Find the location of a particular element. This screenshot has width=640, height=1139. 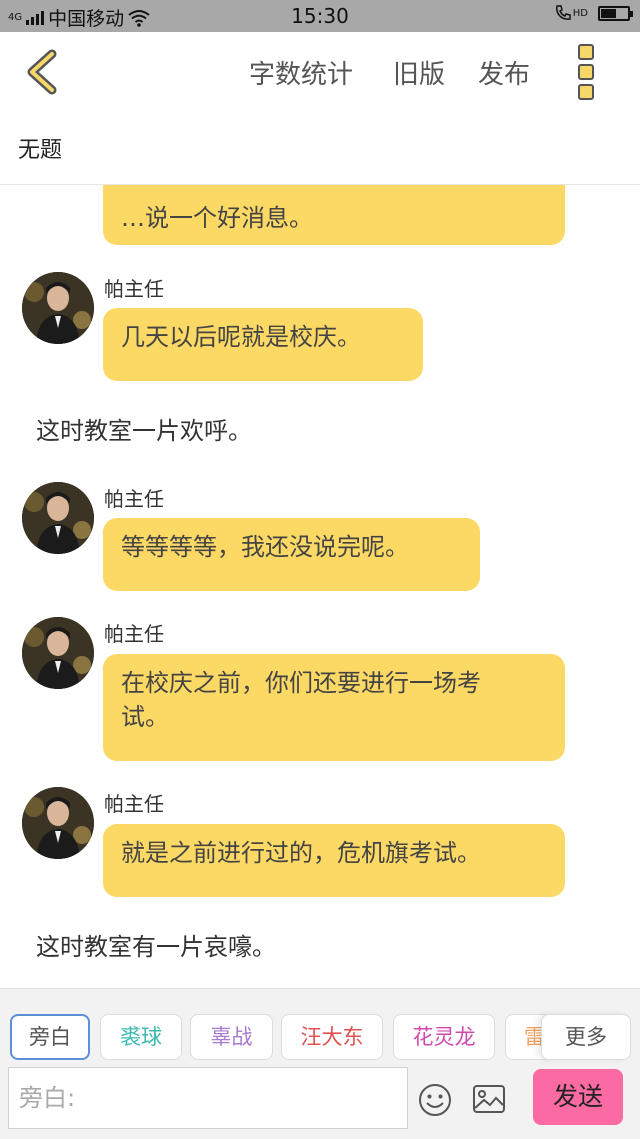

status-right: HD is located at coordinates (593, 13).